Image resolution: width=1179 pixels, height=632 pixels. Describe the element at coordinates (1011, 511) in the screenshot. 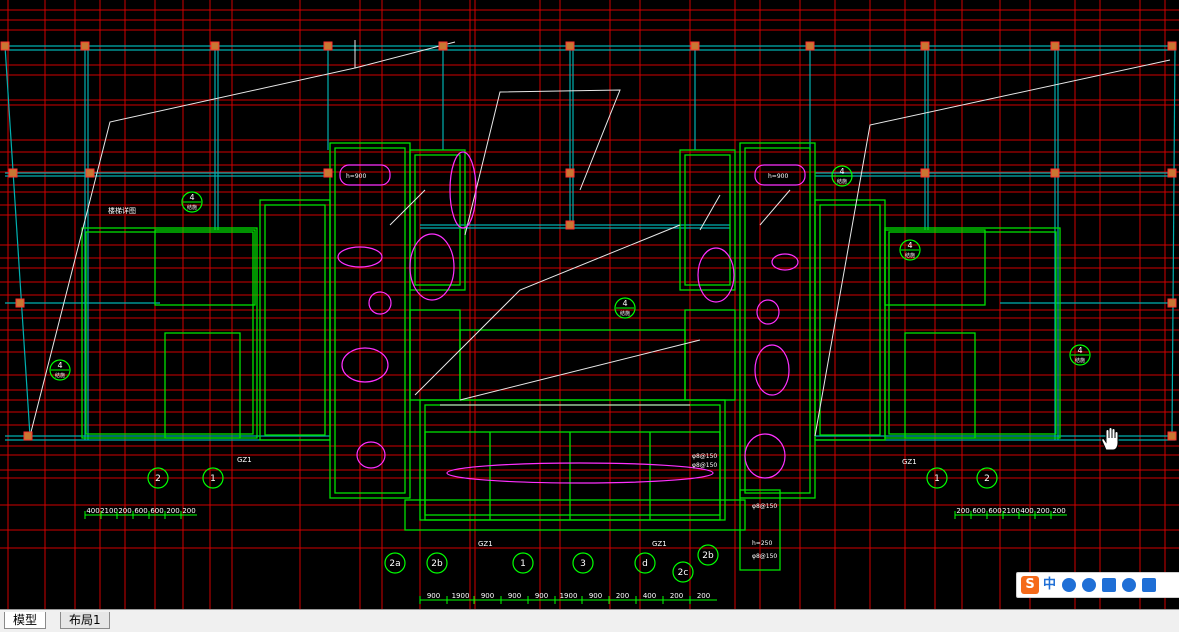

I see `dimension-label-right: 2100` at that location.